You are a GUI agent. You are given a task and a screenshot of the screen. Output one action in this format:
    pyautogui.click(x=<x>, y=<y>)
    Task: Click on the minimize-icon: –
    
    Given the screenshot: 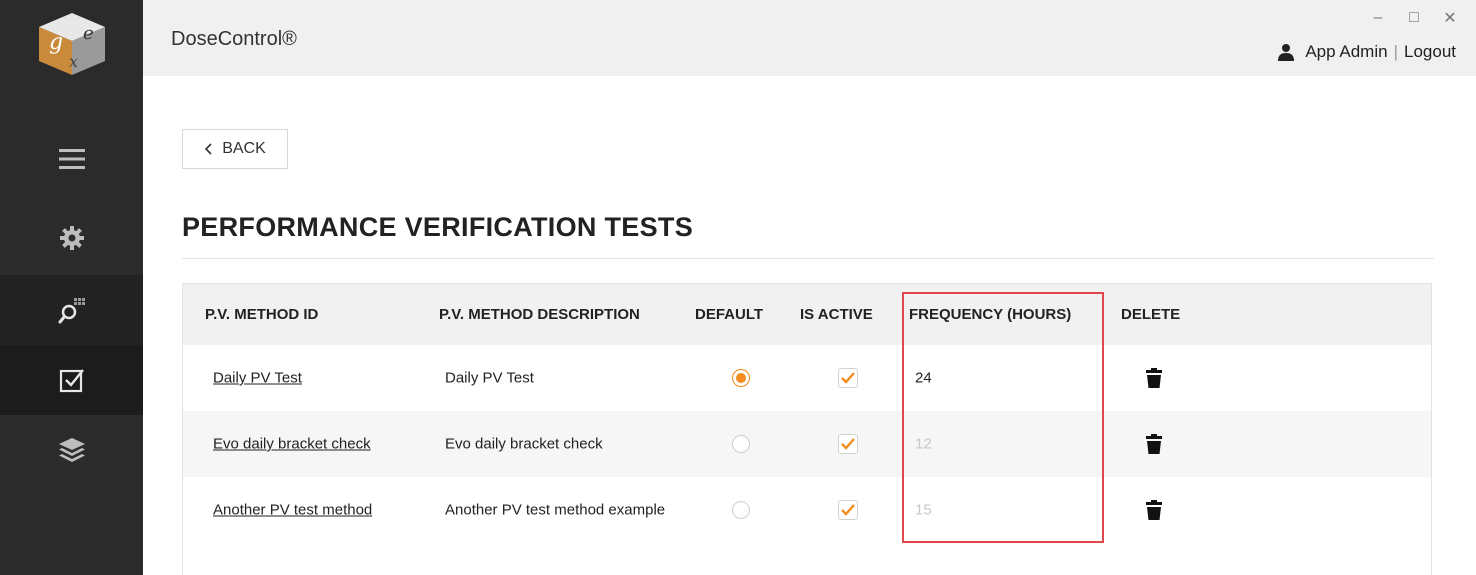 What is the action you would take?
    pyautogui.click(x=1378, y=18)
    